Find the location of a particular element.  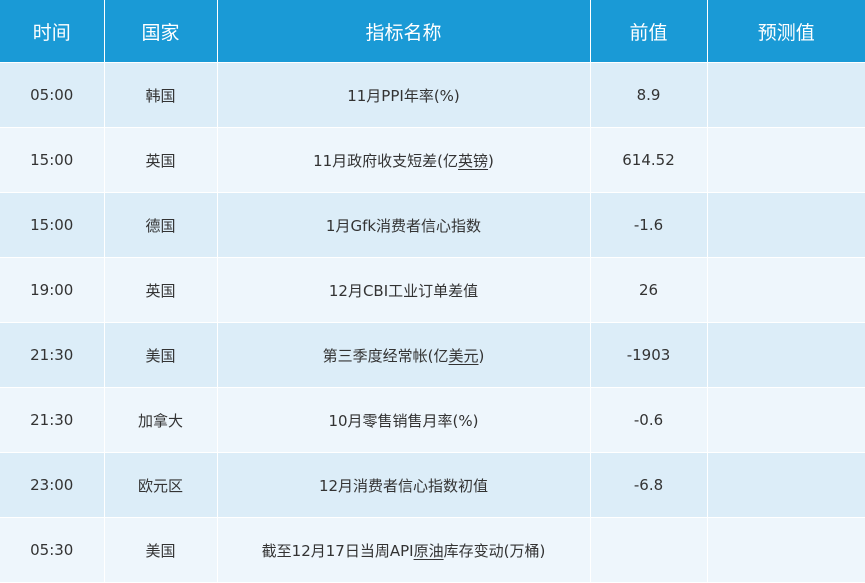

cell-time: 23:00 is located at coordinates (52, 485).